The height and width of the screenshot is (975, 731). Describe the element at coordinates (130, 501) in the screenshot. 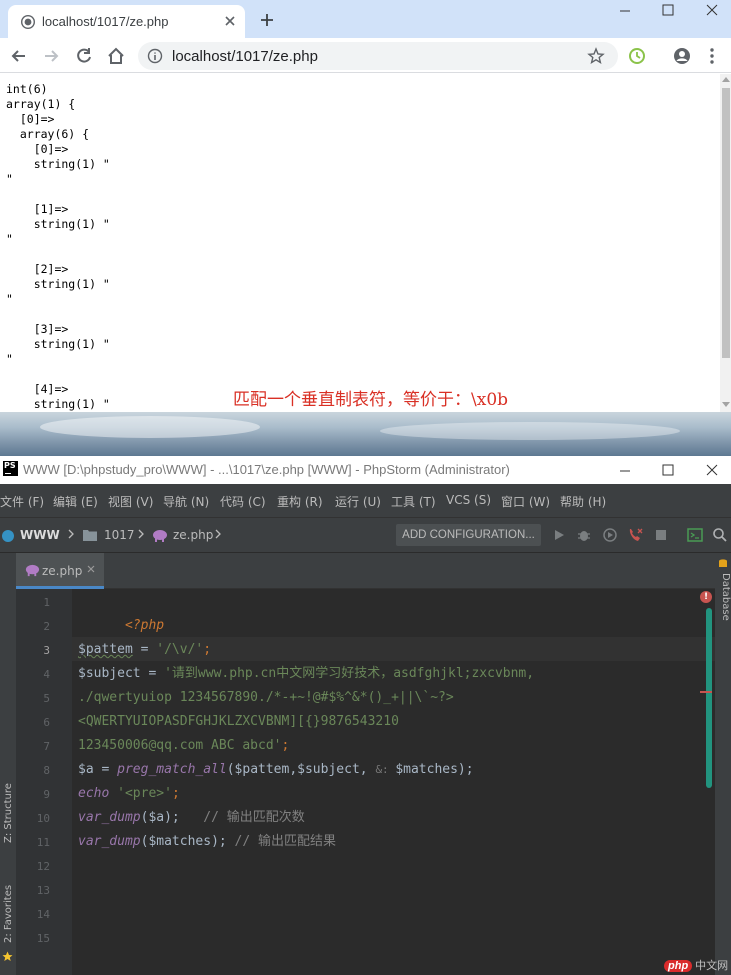

I see `menu-view: 视图 (V)` at that location.